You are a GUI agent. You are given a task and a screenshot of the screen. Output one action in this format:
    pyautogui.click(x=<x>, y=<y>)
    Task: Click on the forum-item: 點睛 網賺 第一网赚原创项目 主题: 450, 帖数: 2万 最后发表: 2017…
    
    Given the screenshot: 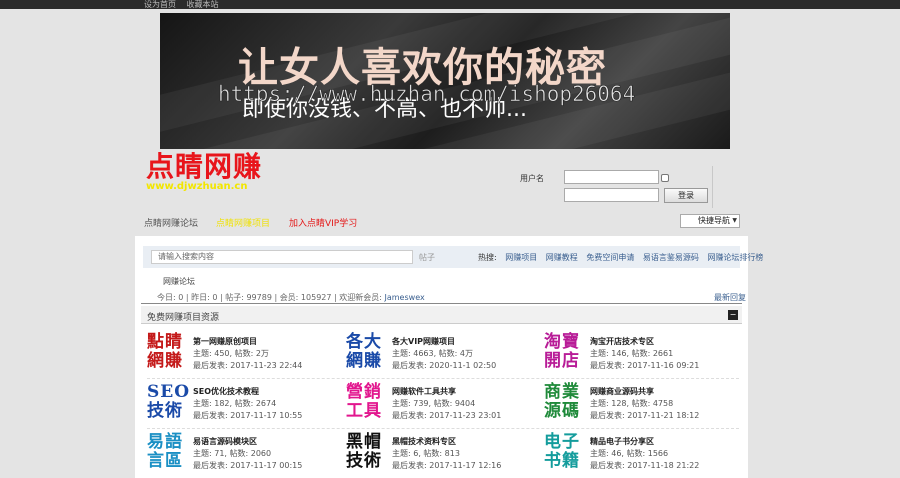 What is the action you would take?
    pyautogui.click(x=247, y=354)
    